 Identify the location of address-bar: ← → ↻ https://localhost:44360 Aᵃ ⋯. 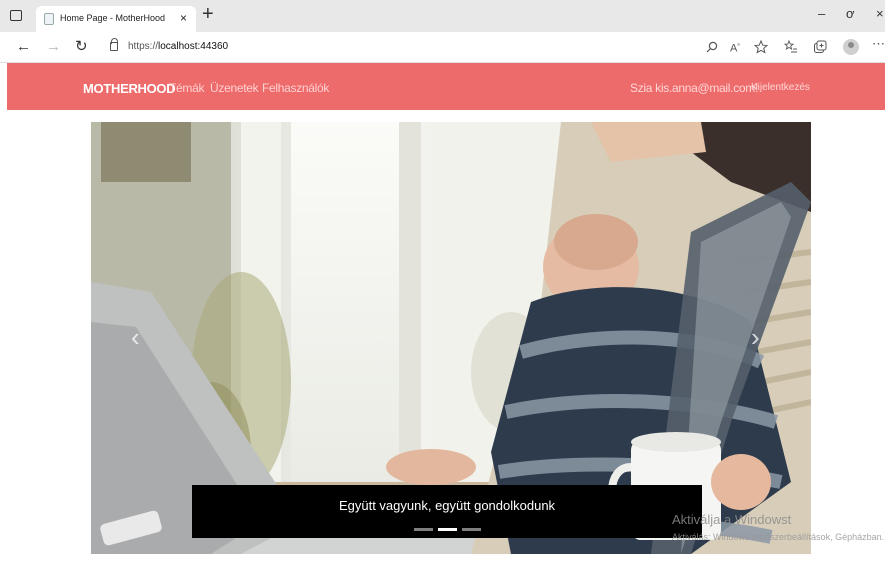
(442, 47).